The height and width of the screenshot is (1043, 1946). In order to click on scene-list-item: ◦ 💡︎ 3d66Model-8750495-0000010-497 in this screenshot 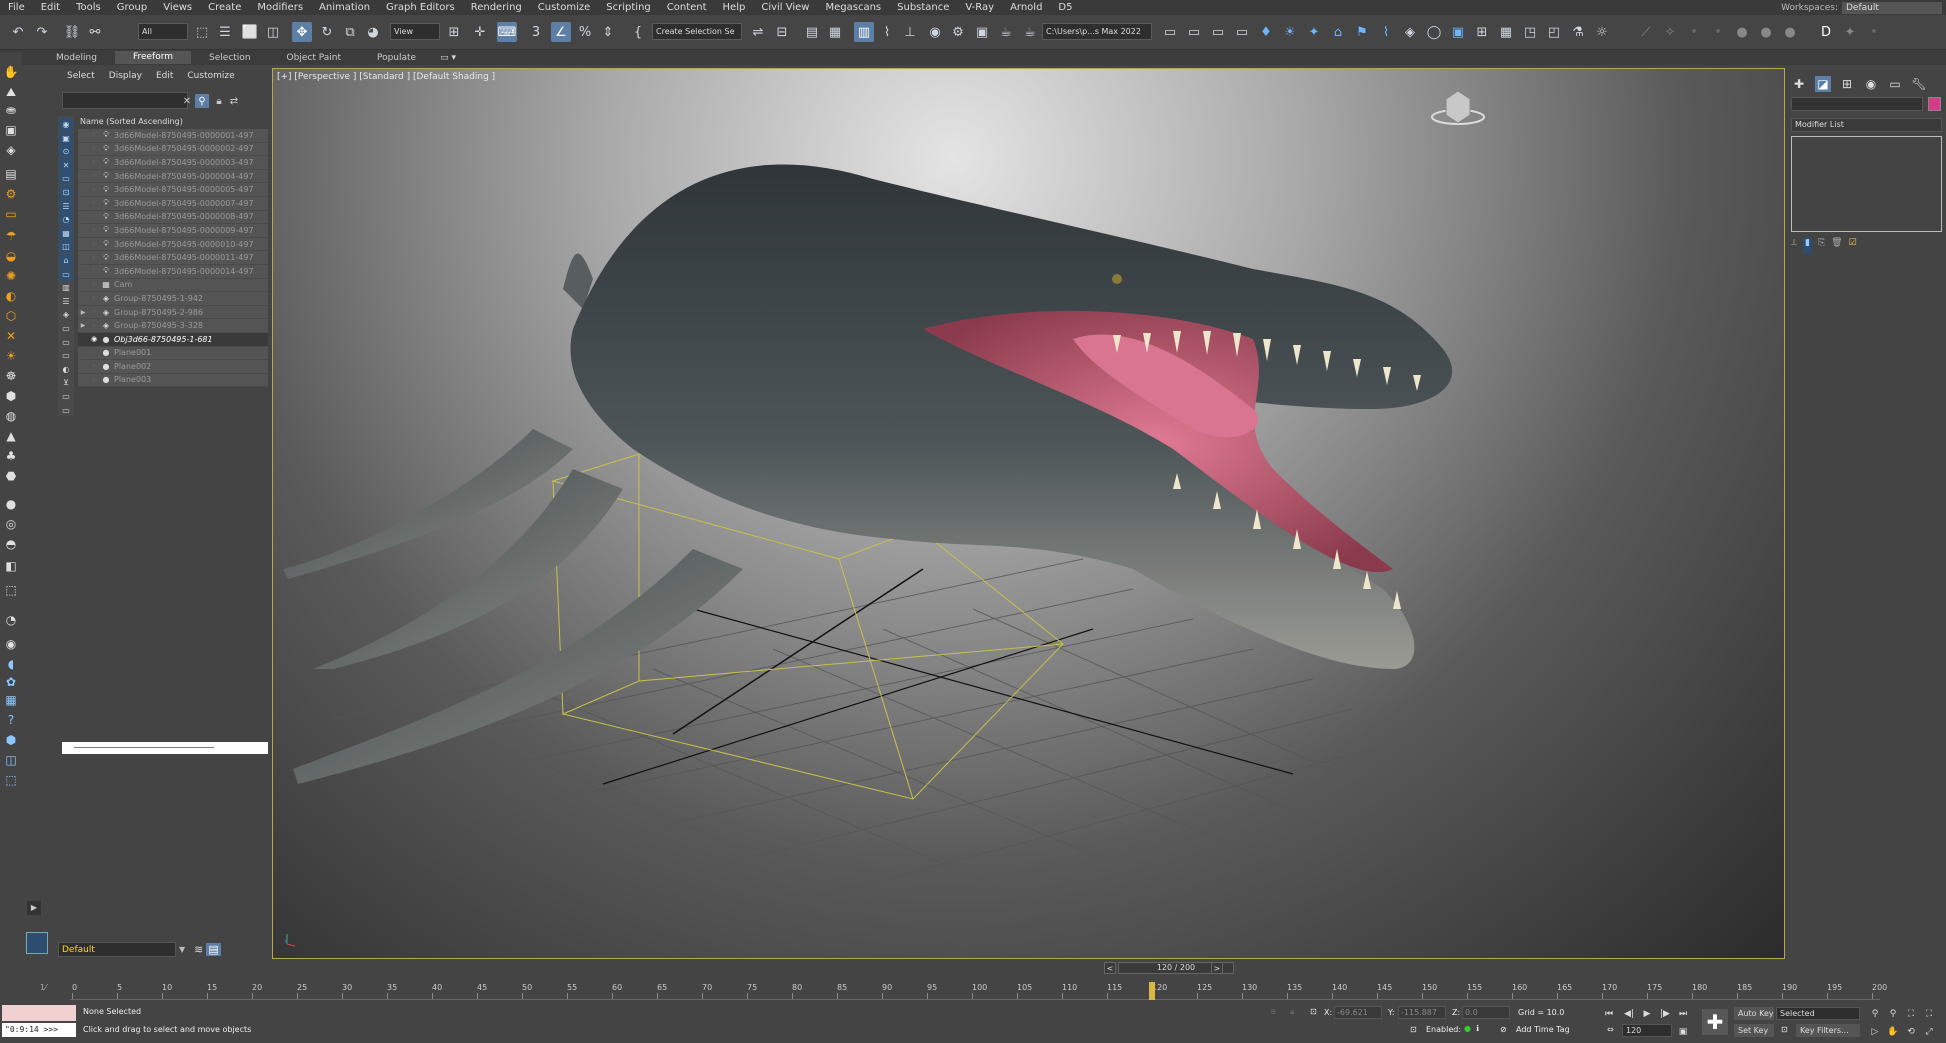, I will do `click(173, 244)`.